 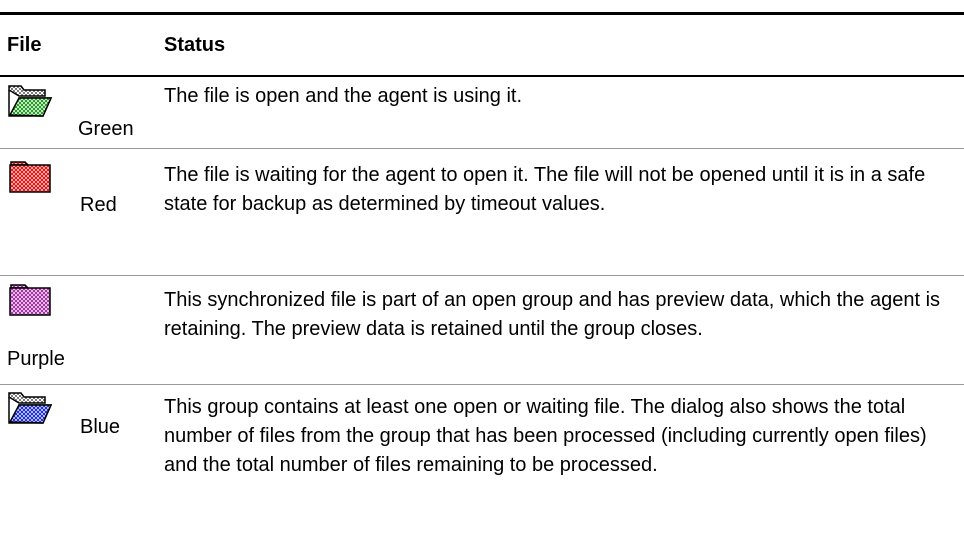 What do you see at coordinates (482, 46) in the screenshot?
I see `table-header-row: File Status` at bounding box center [482, 46].